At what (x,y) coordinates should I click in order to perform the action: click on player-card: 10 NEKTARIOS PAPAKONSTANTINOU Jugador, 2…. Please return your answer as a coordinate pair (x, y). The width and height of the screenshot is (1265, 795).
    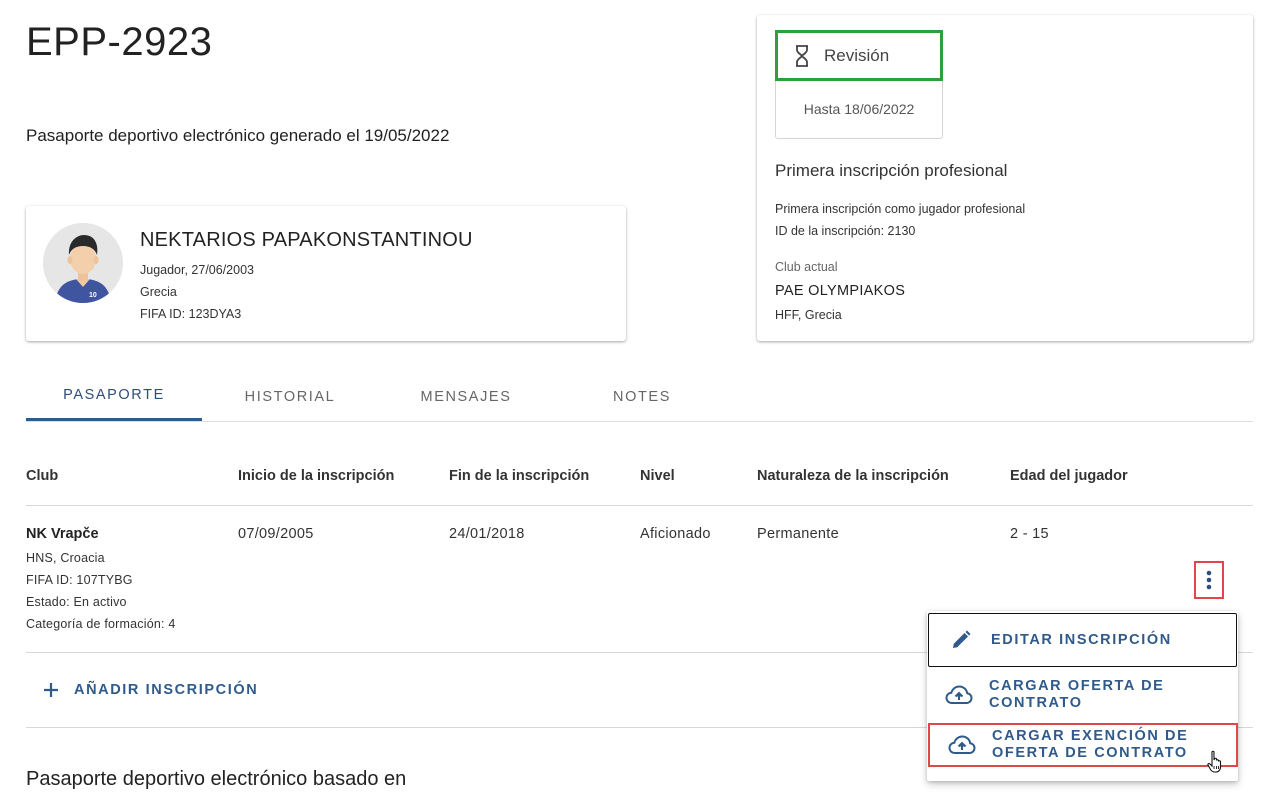
    Looking at the image, I should click on (326, 273).